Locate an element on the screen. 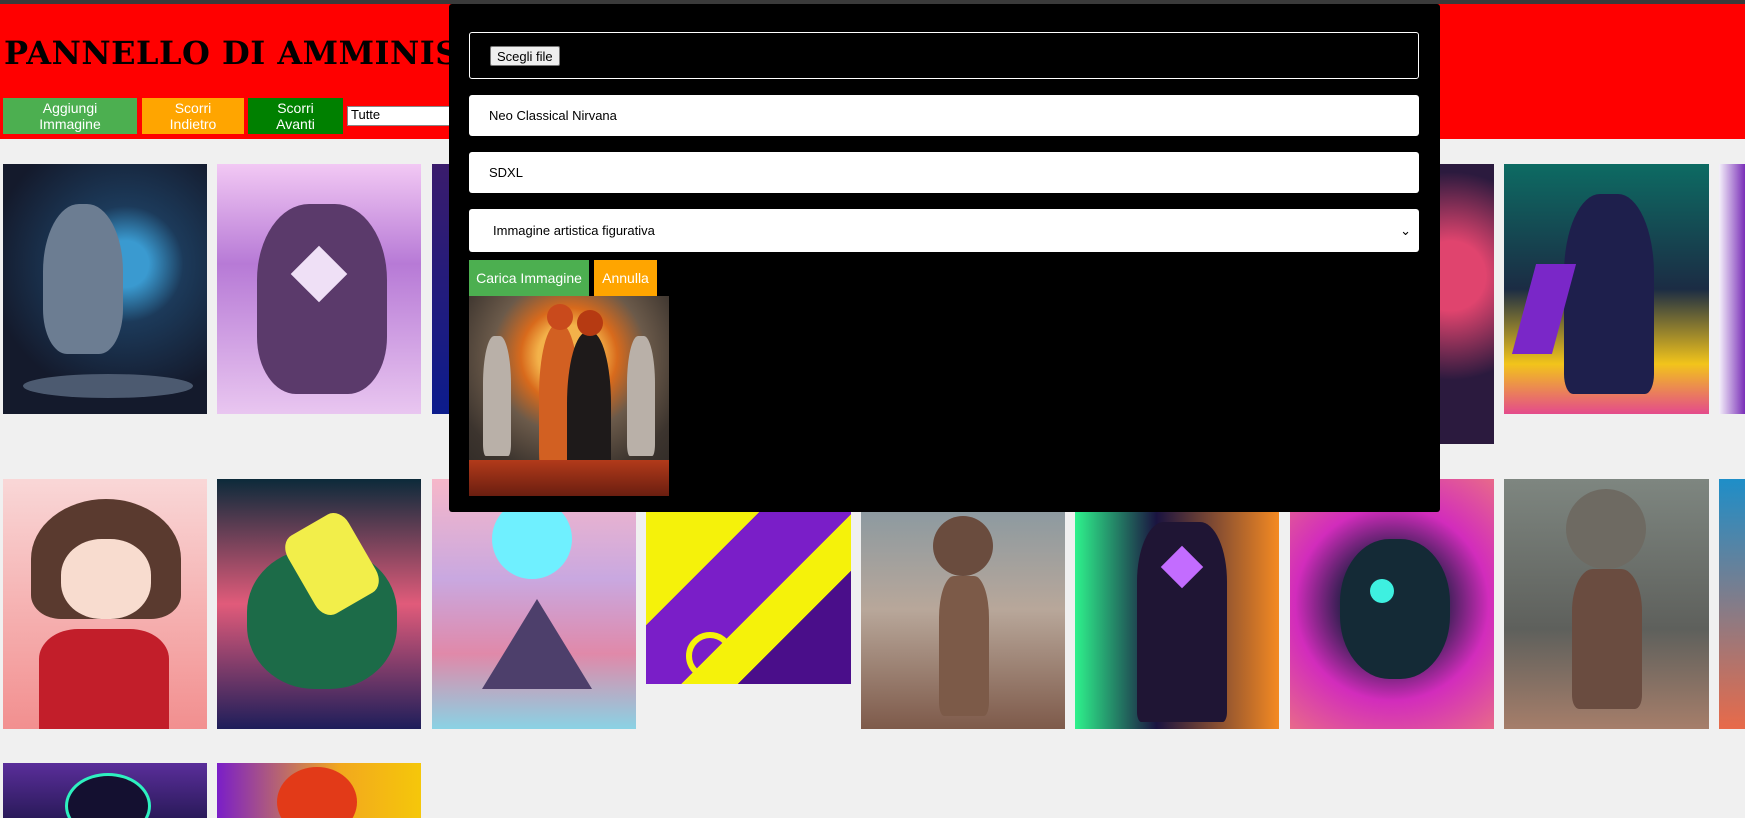 This screenshot has height=818, width=1745. image-preview is located at coordinates (569, 396).